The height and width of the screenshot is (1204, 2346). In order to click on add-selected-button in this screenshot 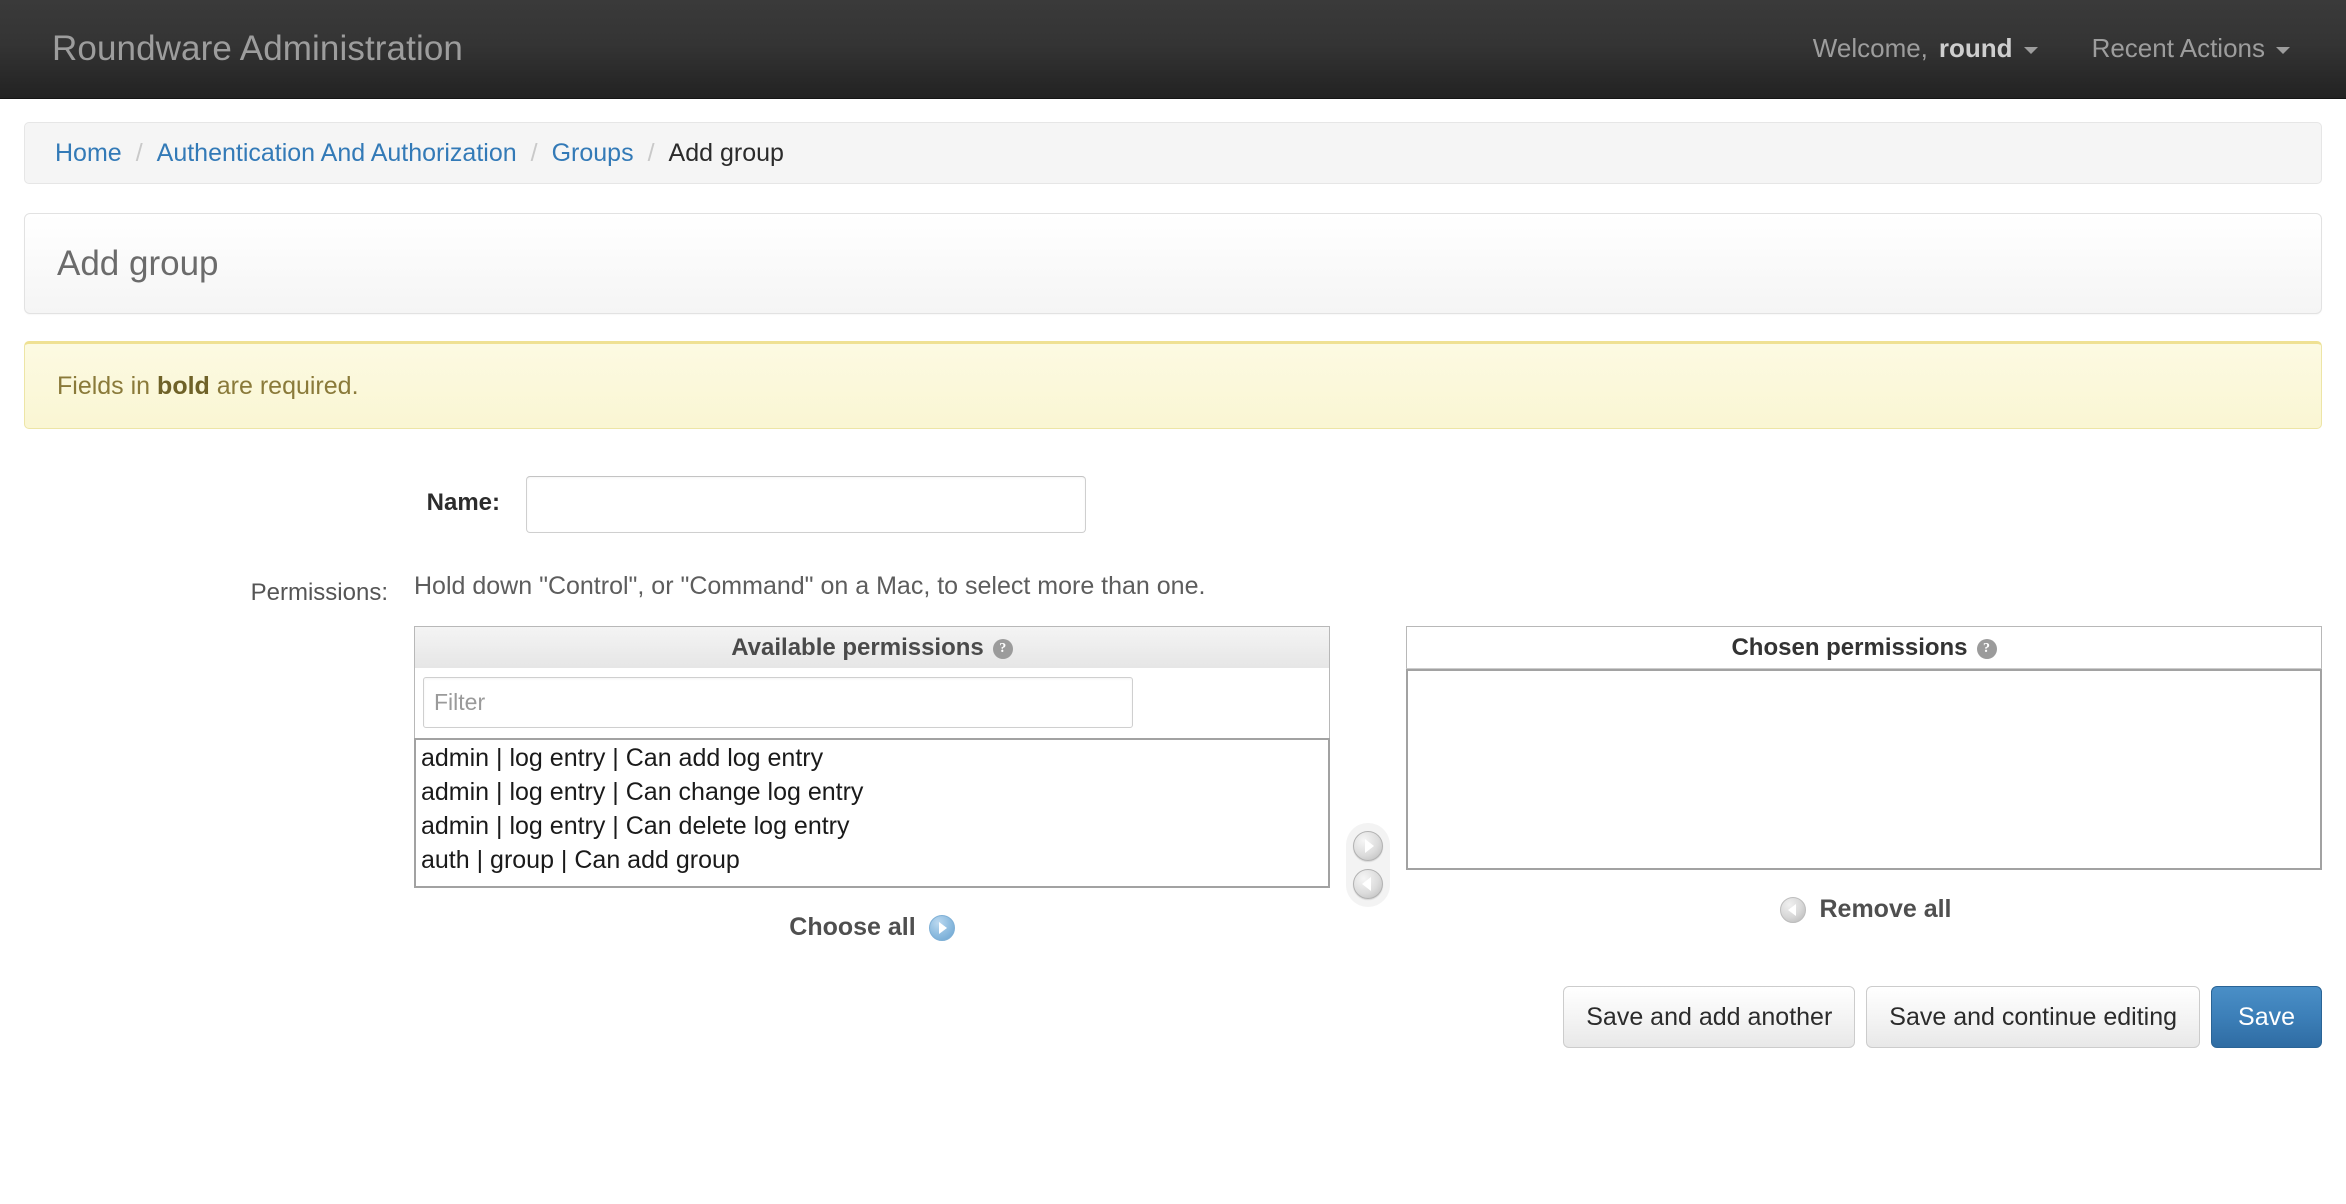, I will do `click(1368, 846)`.